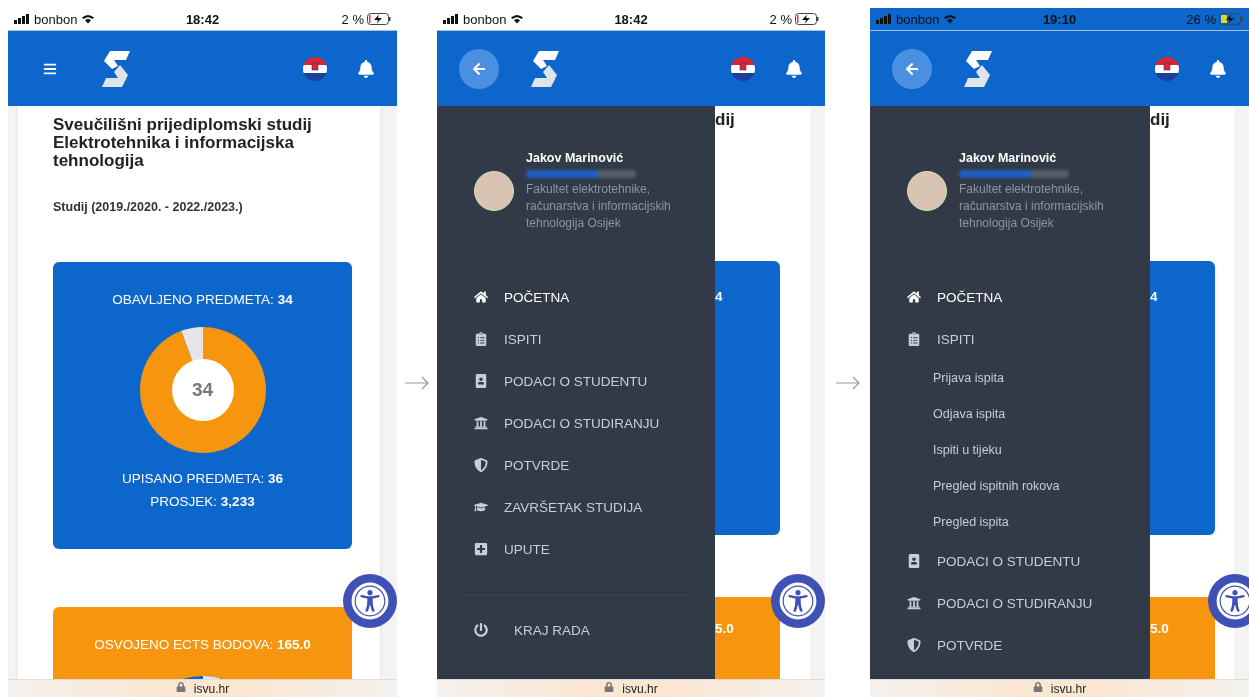  I want to click on nav-subitem: Odjava ispita, so click(1010, 414).